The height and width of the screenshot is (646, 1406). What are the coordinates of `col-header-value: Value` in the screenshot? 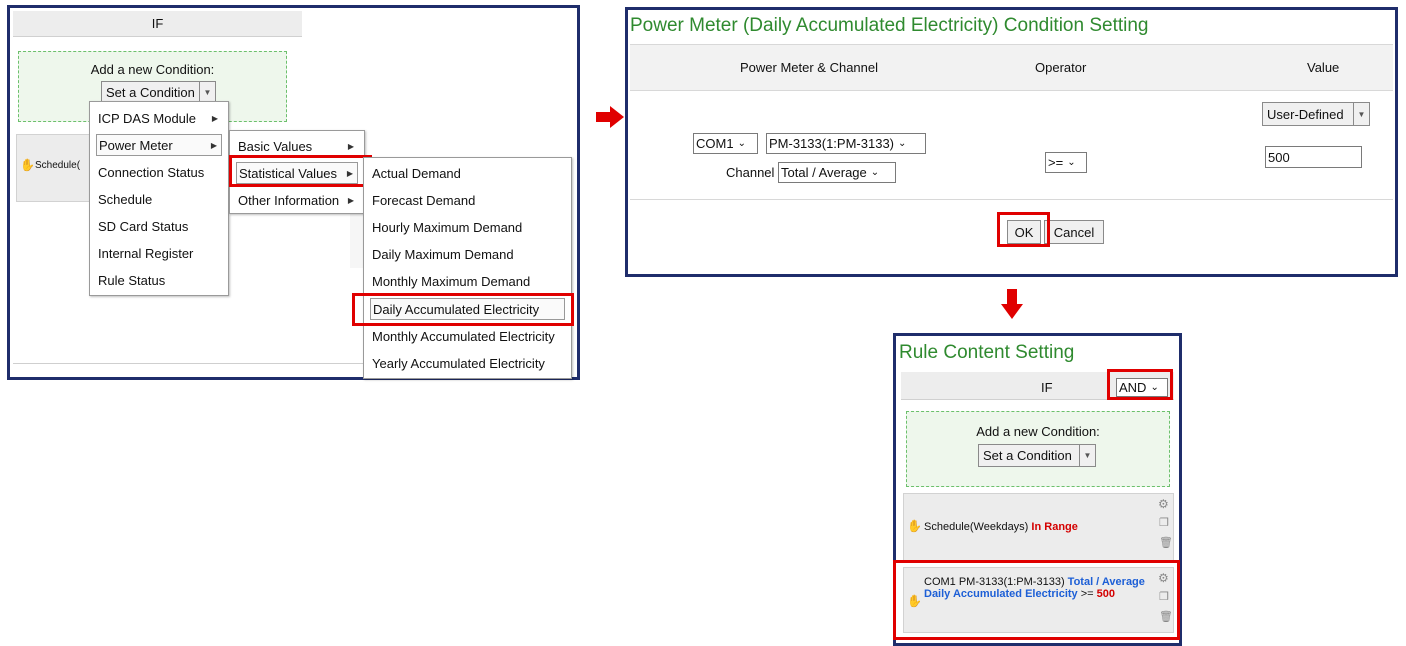 It's located at (1323, 67).